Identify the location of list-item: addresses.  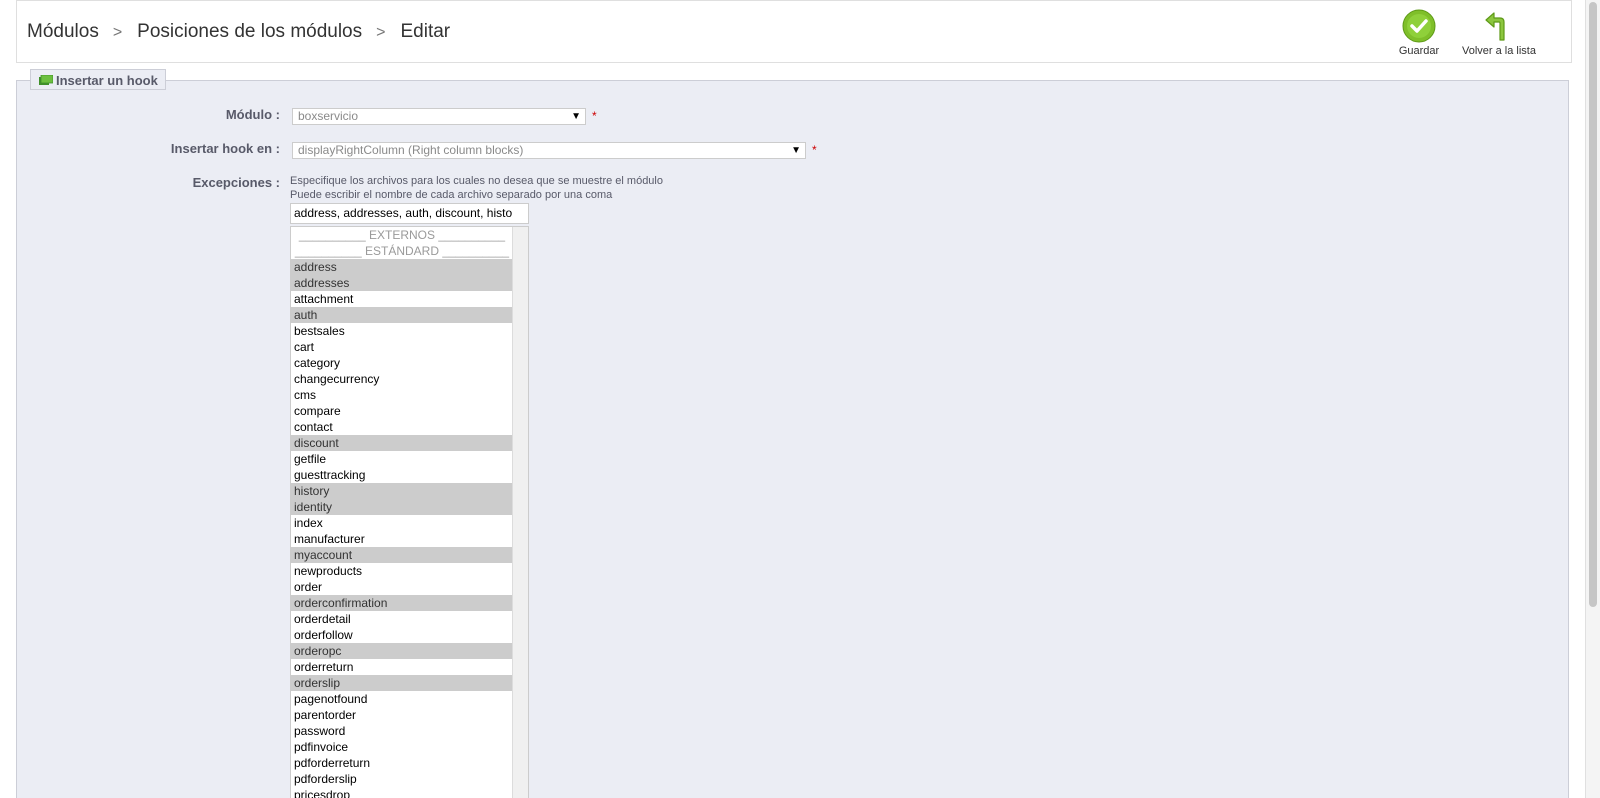
(402, 283).